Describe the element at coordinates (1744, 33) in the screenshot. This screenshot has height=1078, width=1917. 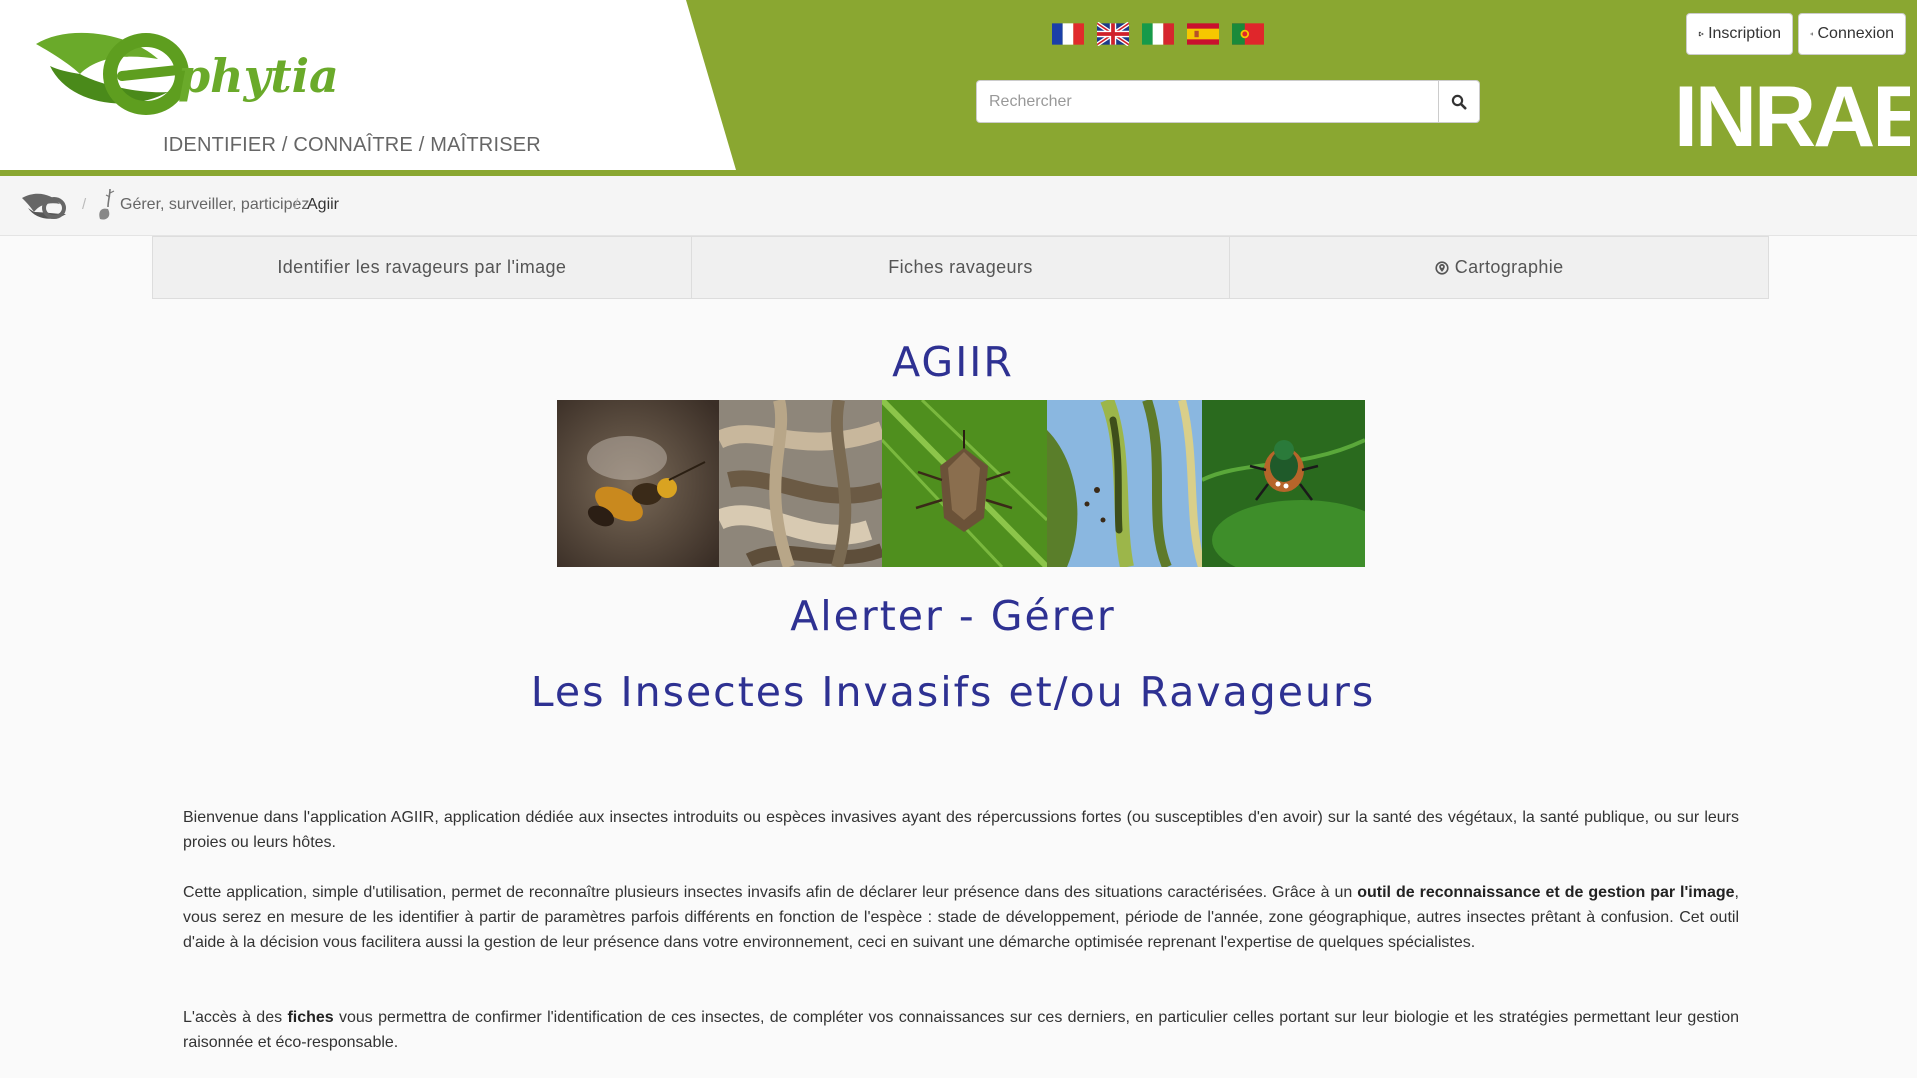
I see `inscription-label: Inscription` at that location.